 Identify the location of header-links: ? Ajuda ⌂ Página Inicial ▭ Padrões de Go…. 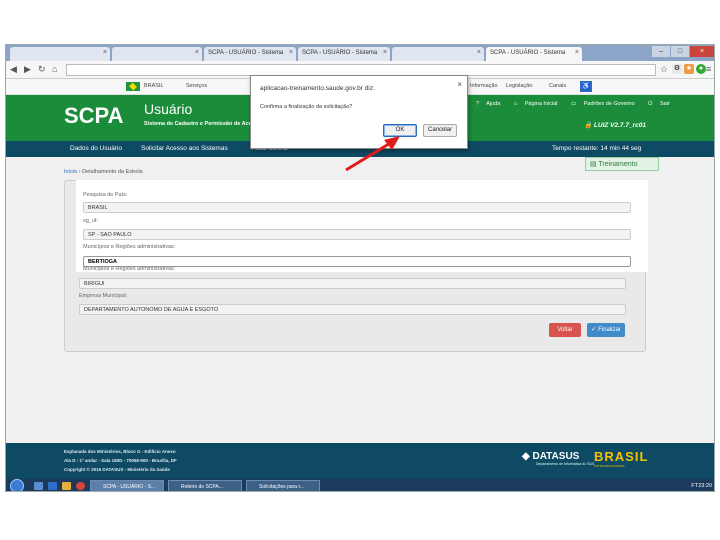
(579, 104).